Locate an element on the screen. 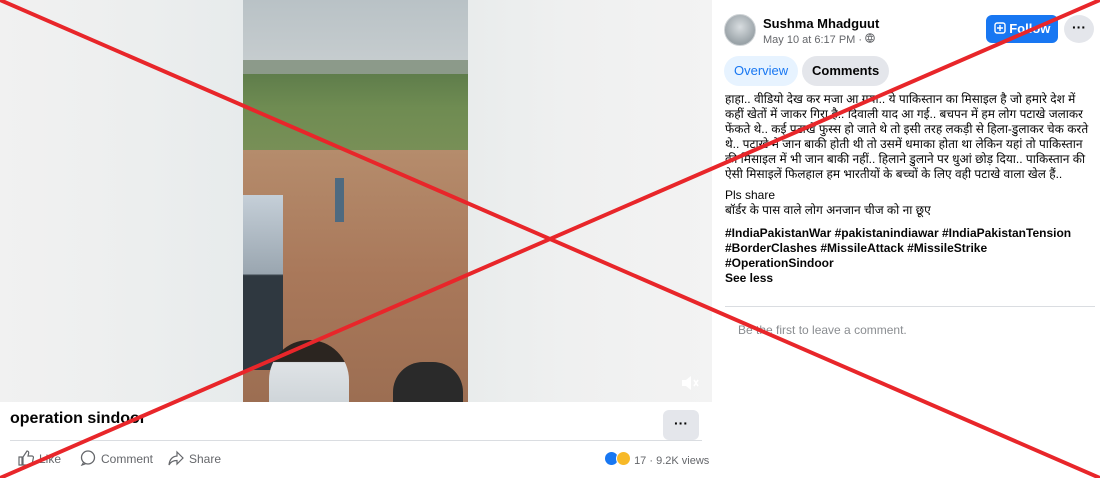  post-meta: May 10 at 6:17 PM · is located at coordinates (819, 39).